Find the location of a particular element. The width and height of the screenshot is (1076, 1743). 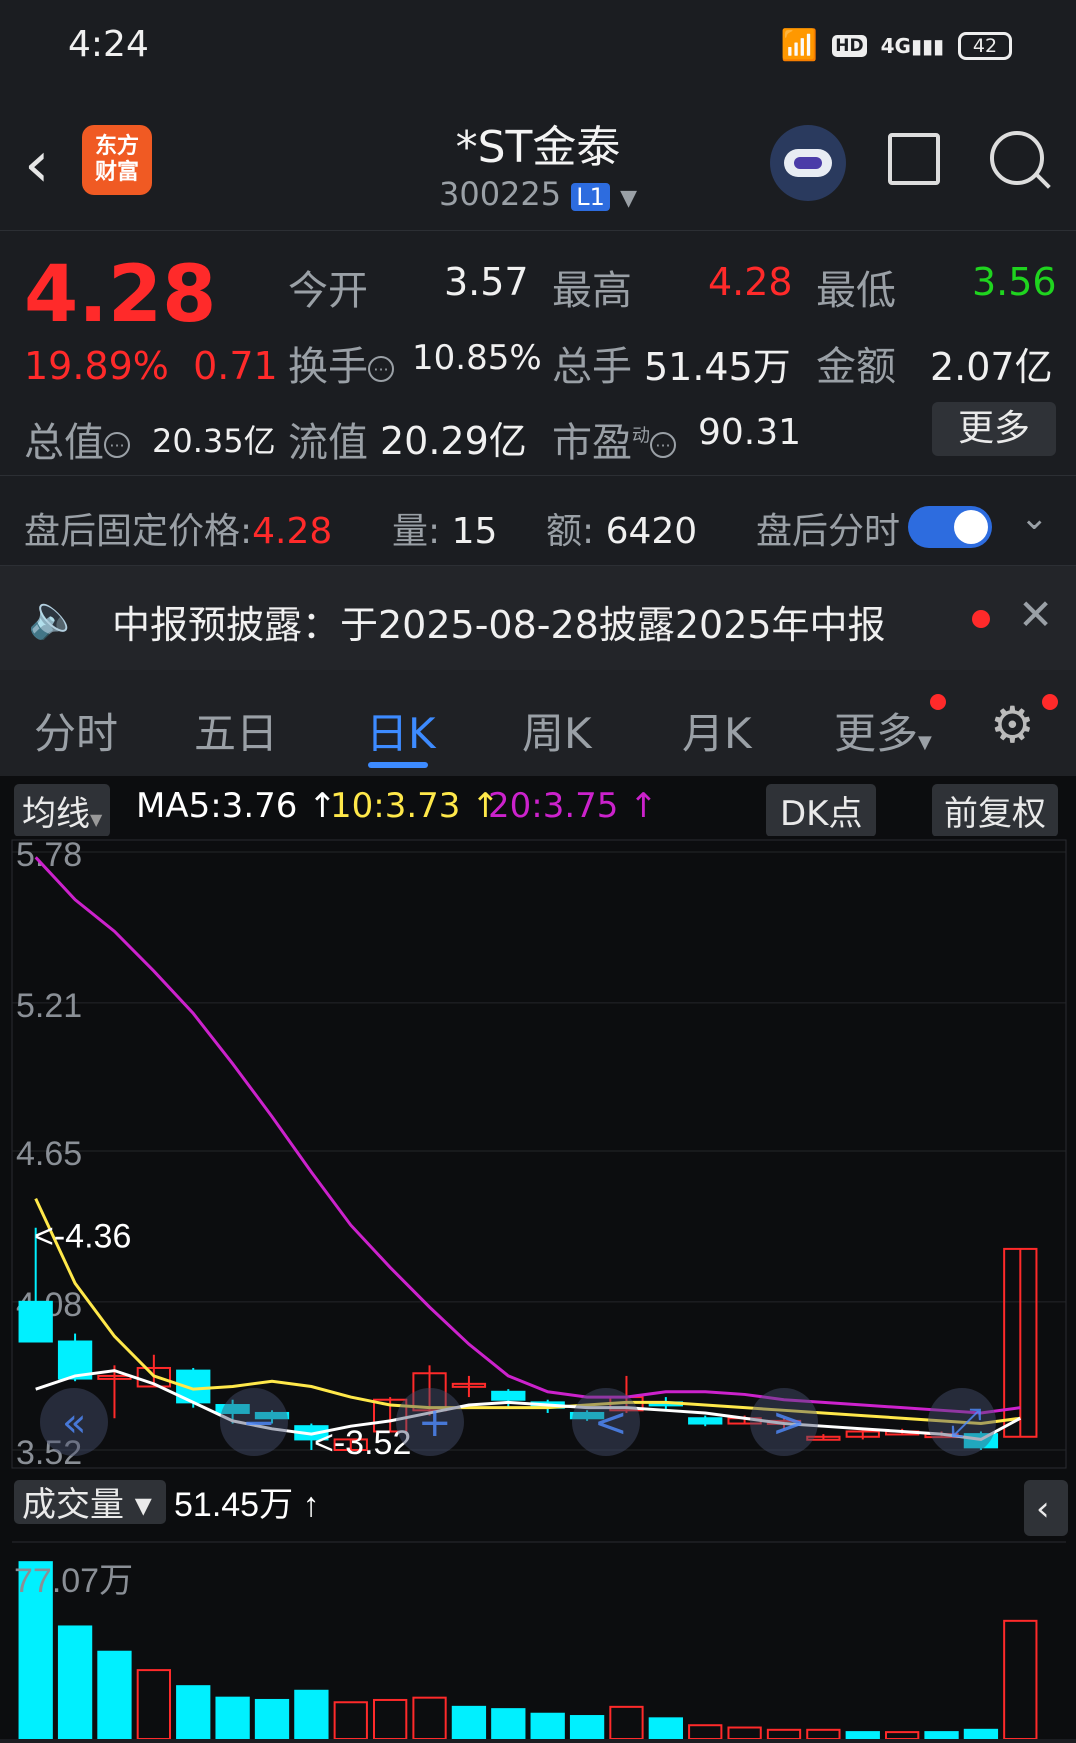

after-hours-amount: 额: 6420 is located at coordinates (622, 531).